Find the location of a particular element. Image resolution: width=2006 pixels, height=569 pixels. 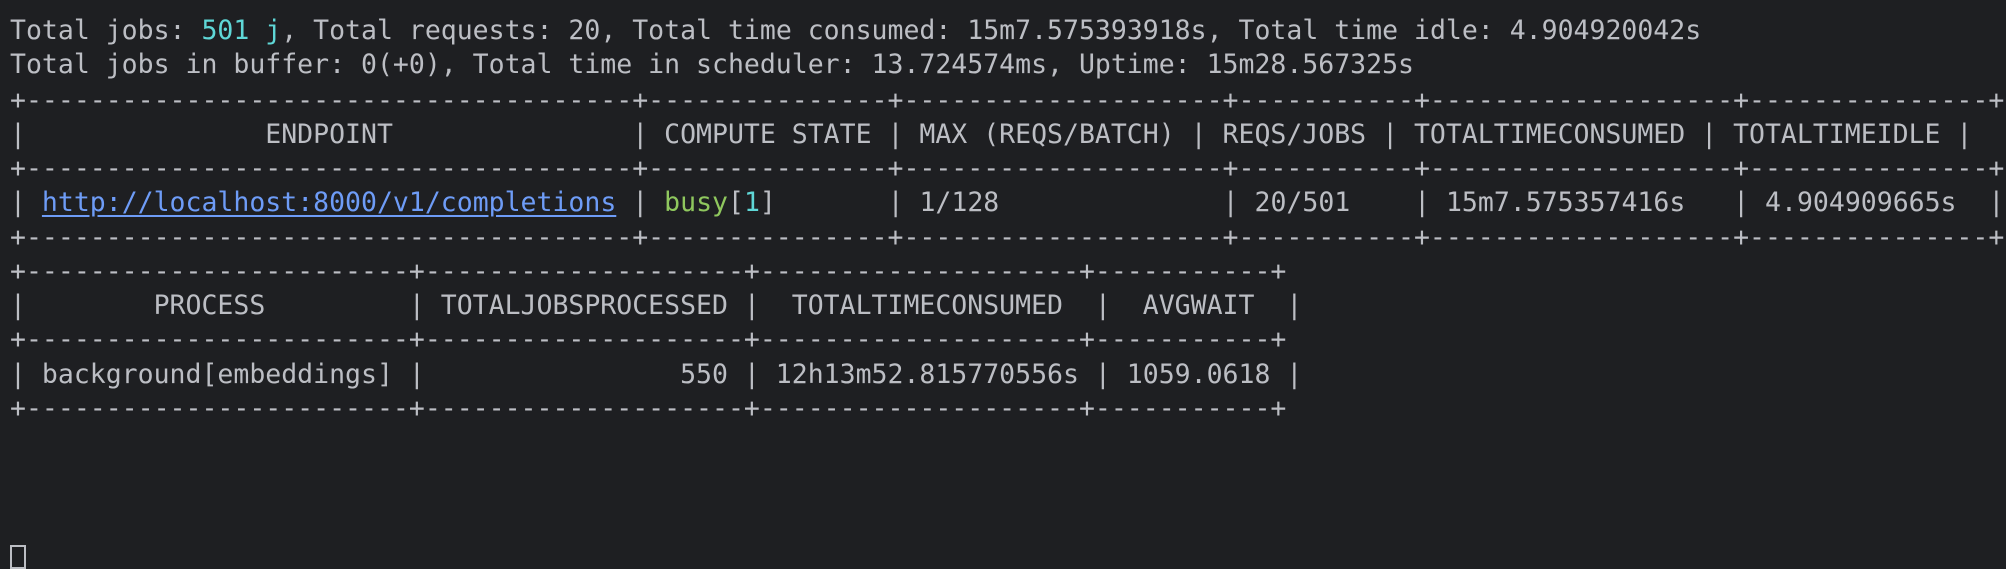

row-lead: | is located at coordinates (26, 202).